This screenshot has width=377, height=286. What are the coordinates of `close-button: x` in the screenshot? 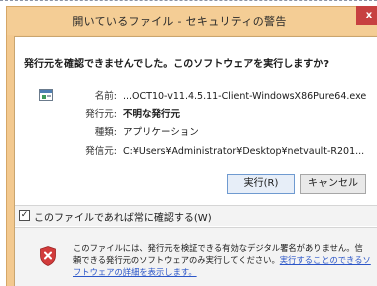 It's located at (366, 15).